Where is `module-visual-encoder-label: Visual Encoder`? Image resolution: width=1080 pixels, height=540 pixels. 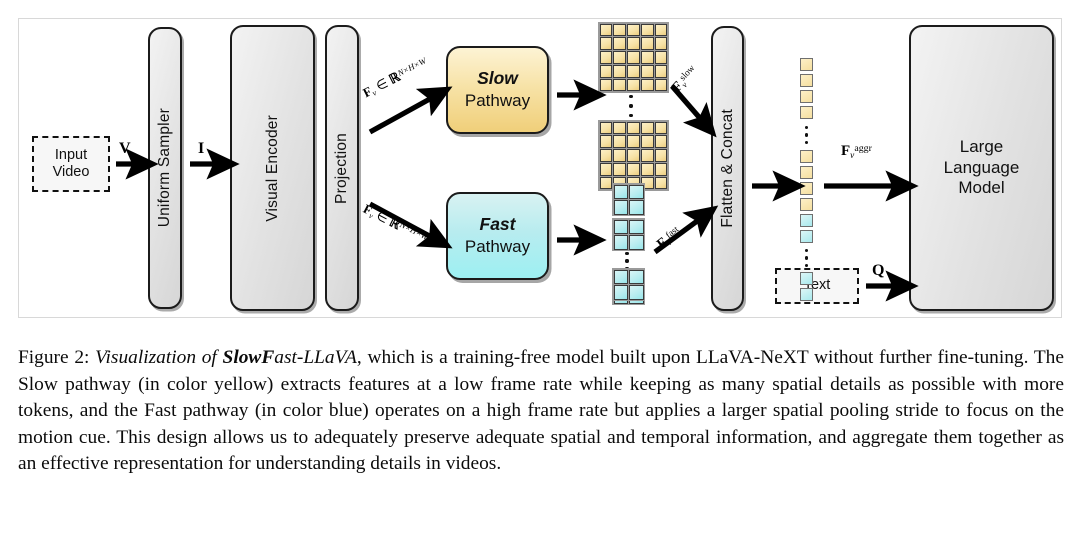
module-visual-encoder-label: Visual Encoder is located at coordinates (272, 168).